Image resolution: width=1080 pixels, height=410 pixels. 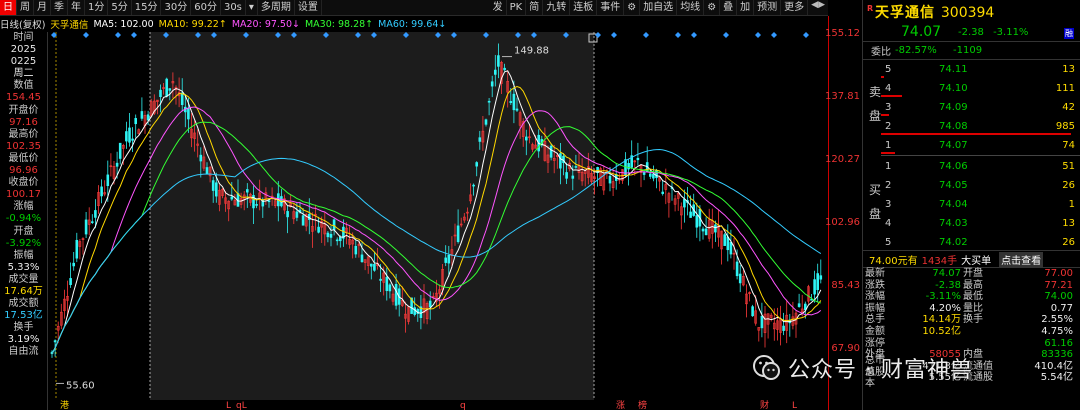 What do you see at coordinates (147, 7) in the screenshot?
I see `period-tab: 15分` at bounding box center [147, 7].